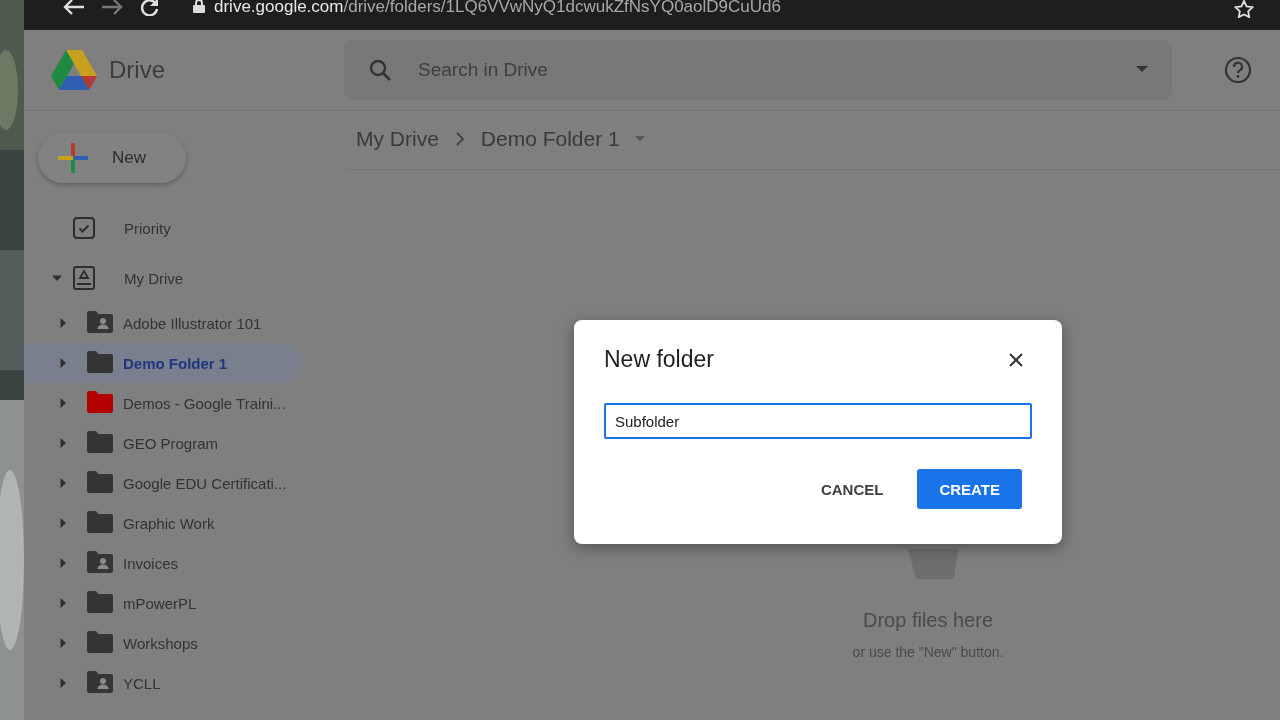 The image size is (1280, 720). What do you see at coordinates (659, 359) in the screenshot?
I see `dialog-title: New folder` at bounding box center [659, 359].